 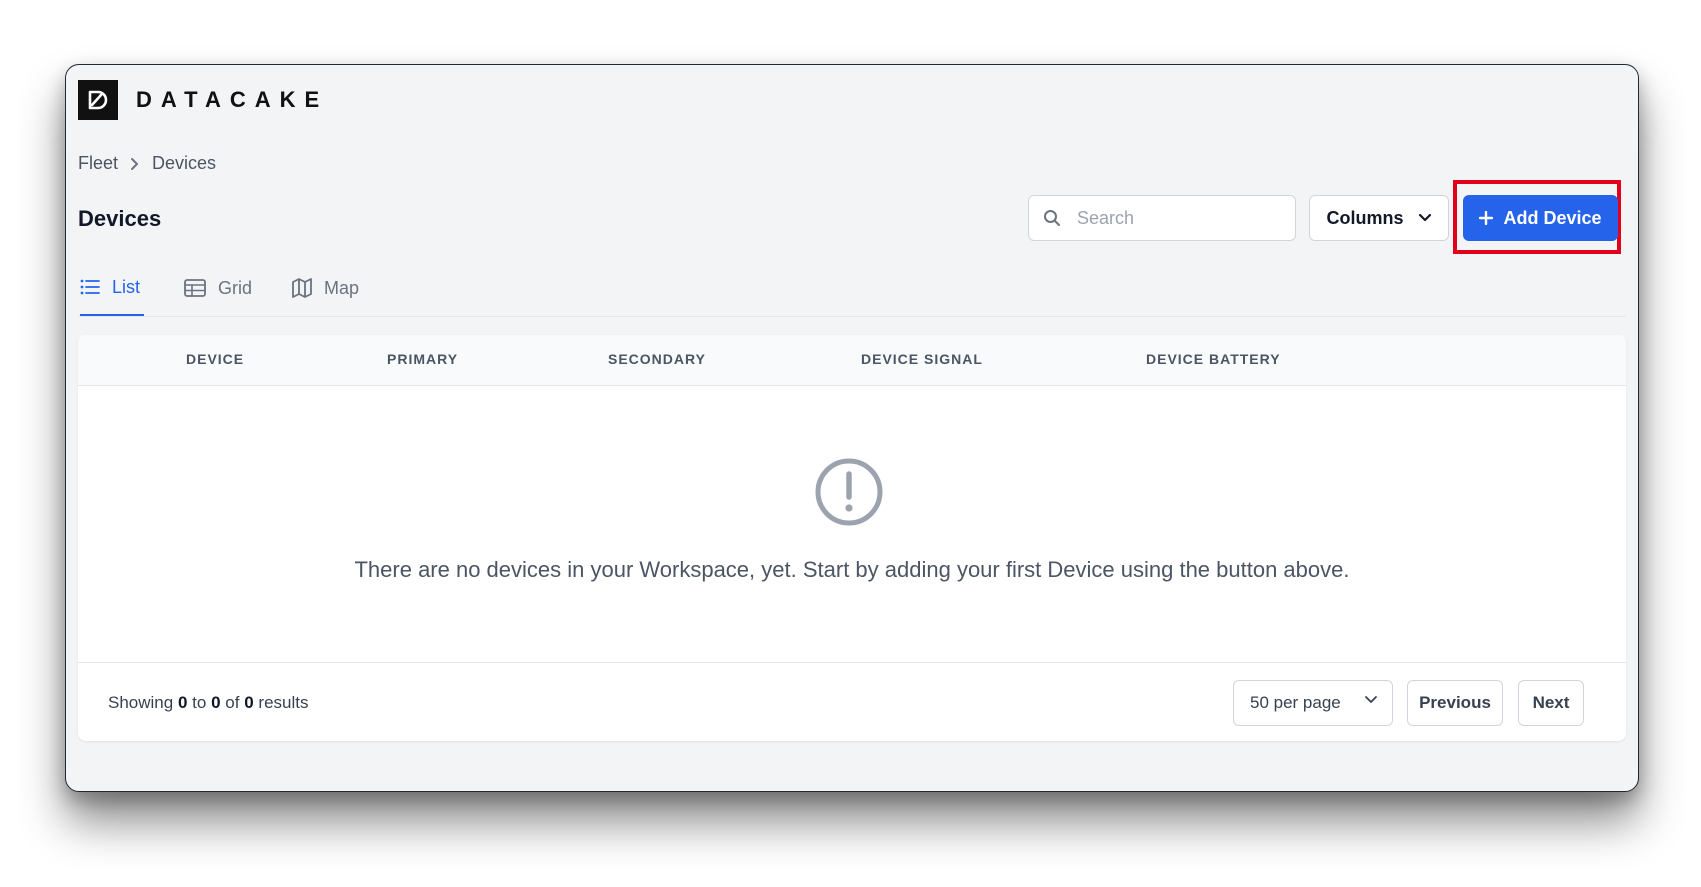 What do you see at coordinates (922, 359) in the screenshot?
I see `column-header-device-signal: DEVICE SIGNAL` at bounding box center [922, 359].